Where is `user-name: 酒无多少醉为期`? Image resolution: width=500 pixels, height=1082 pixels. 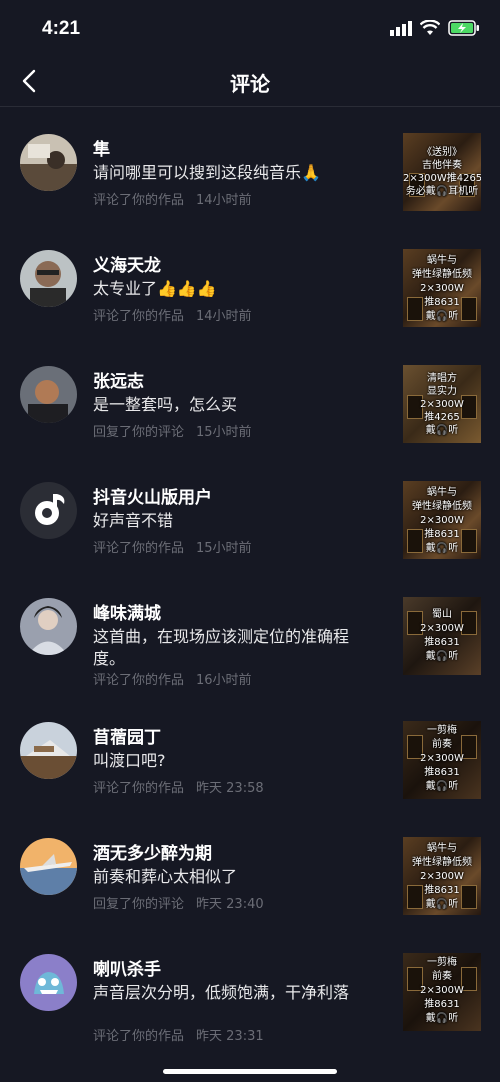
user-name: 酒无多少醉为期 is located at coordinates (152, 851).